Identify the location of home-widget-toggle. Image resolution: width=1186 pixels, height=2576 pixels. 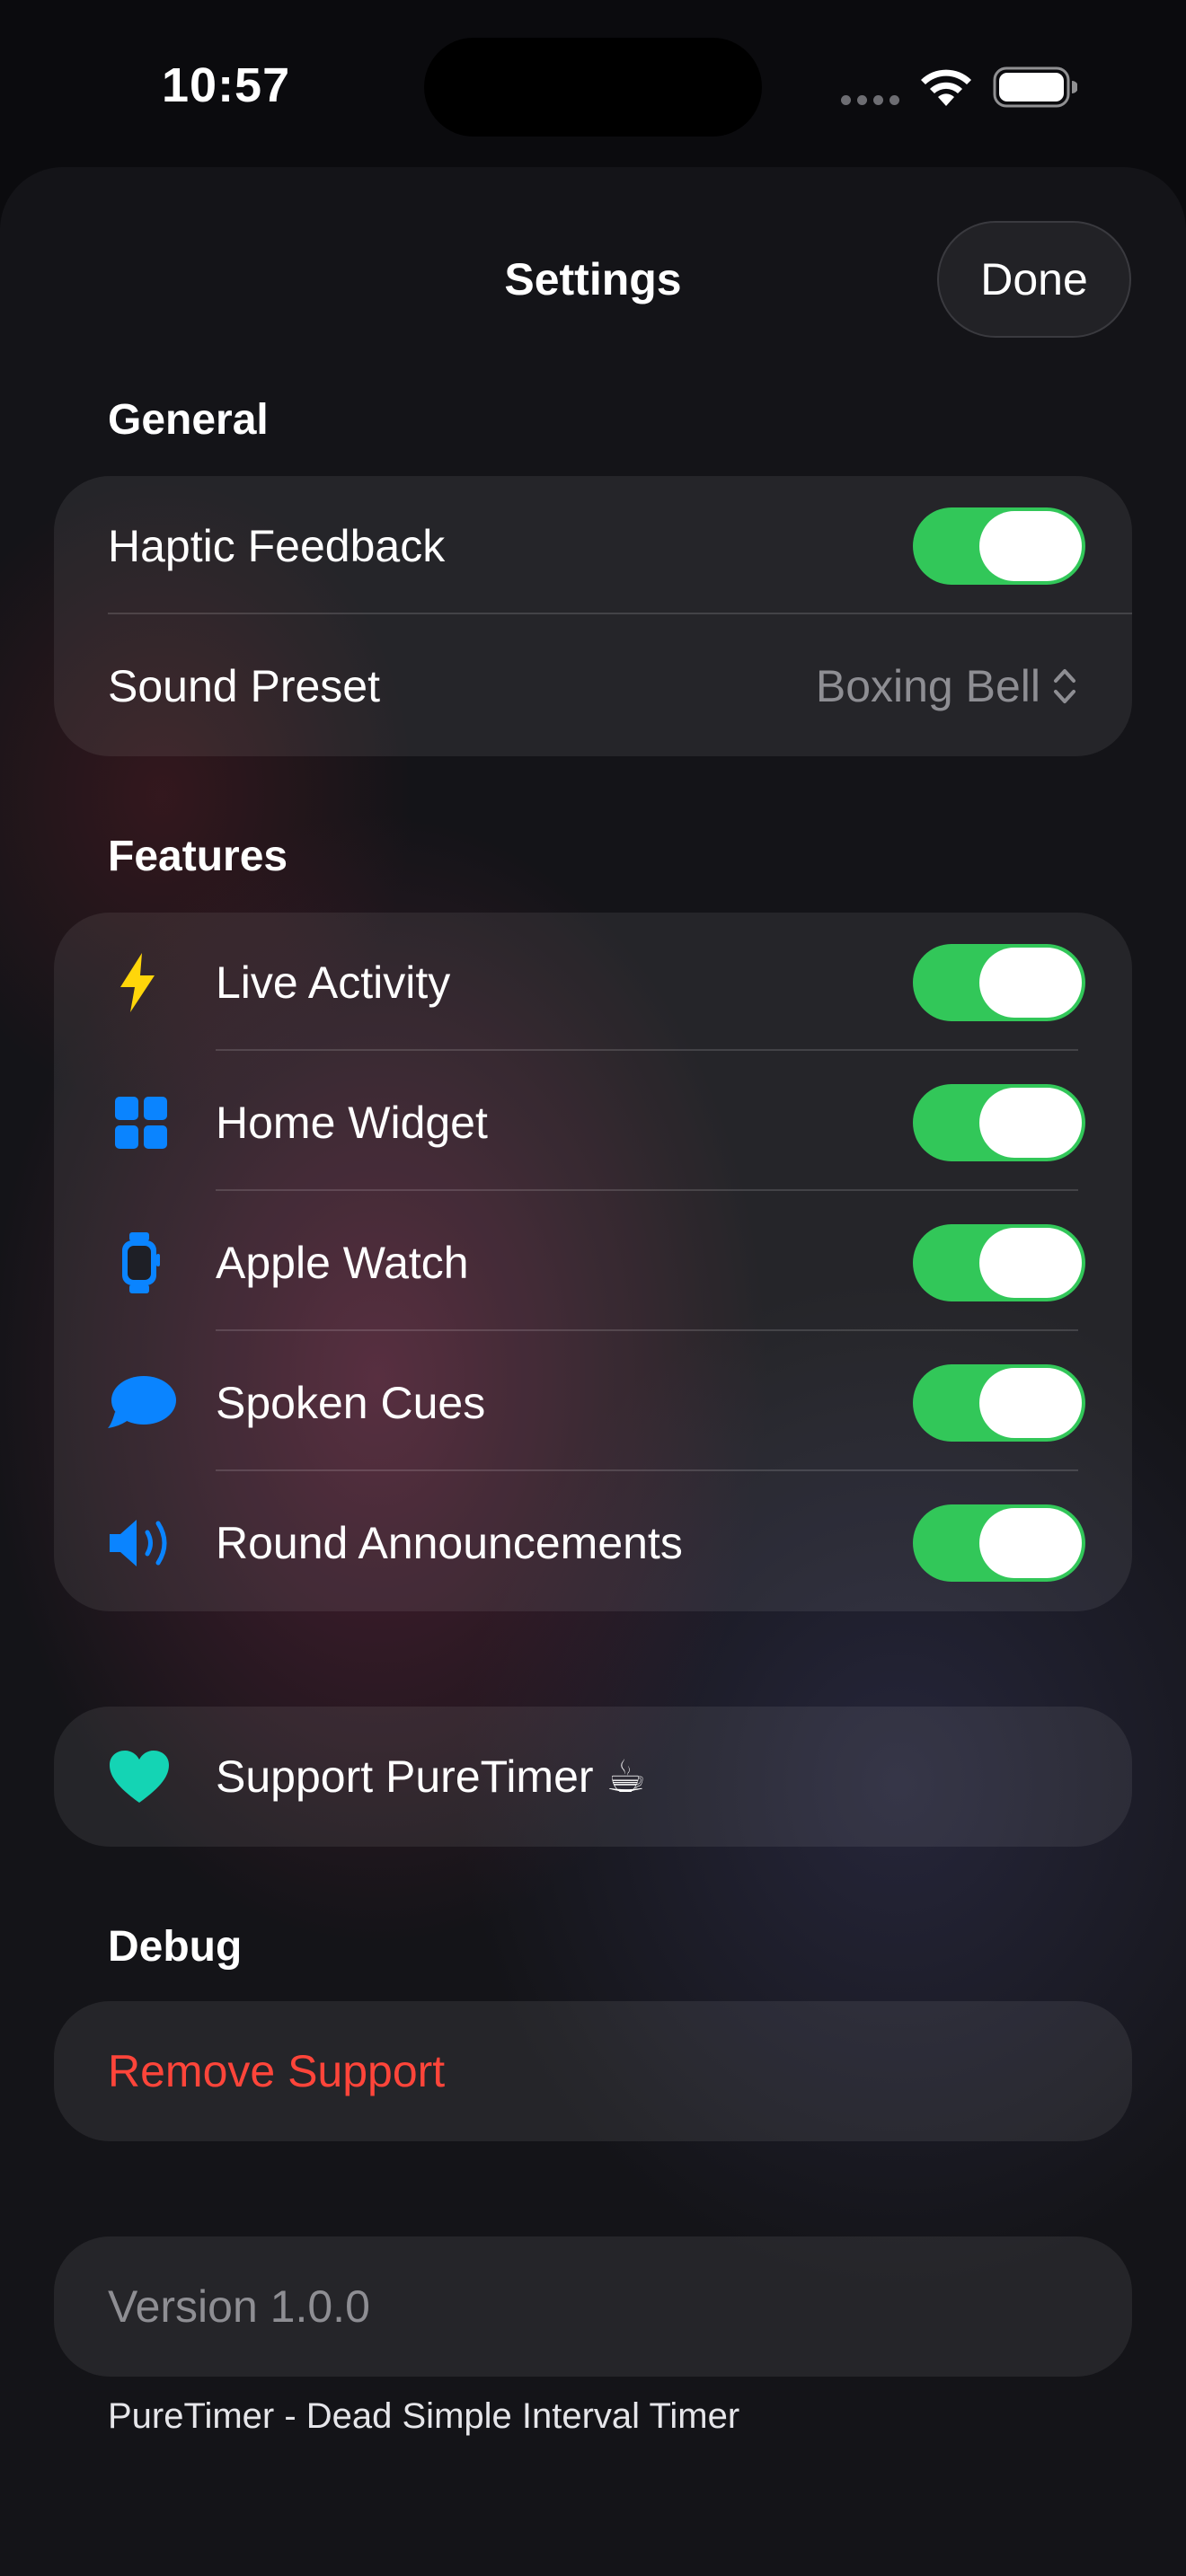
(999, 1122).